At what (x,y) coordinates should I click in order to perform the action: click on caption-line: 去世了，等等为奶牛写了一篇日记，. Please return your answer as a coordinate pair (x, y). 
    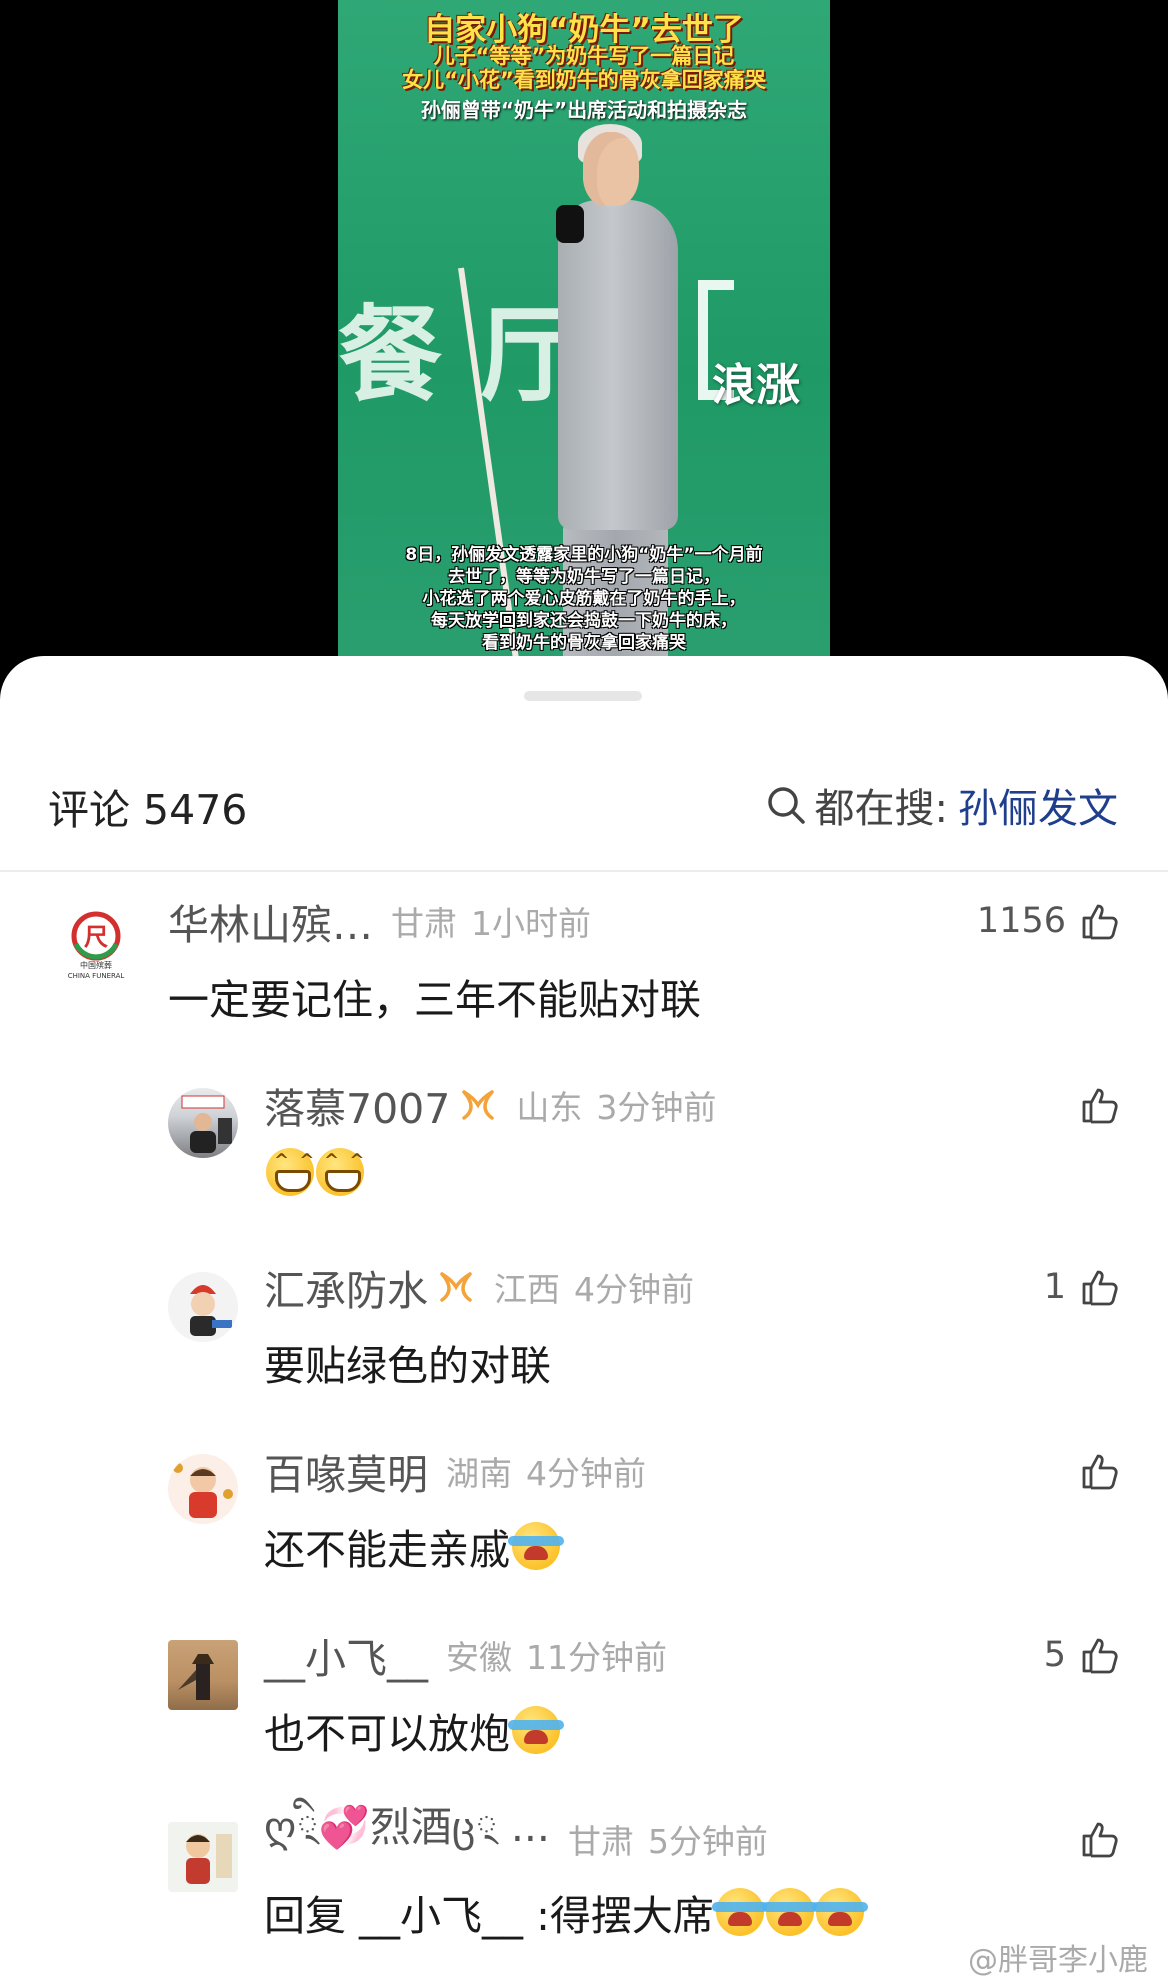
    Looking at the image, I should click on (584, 577).